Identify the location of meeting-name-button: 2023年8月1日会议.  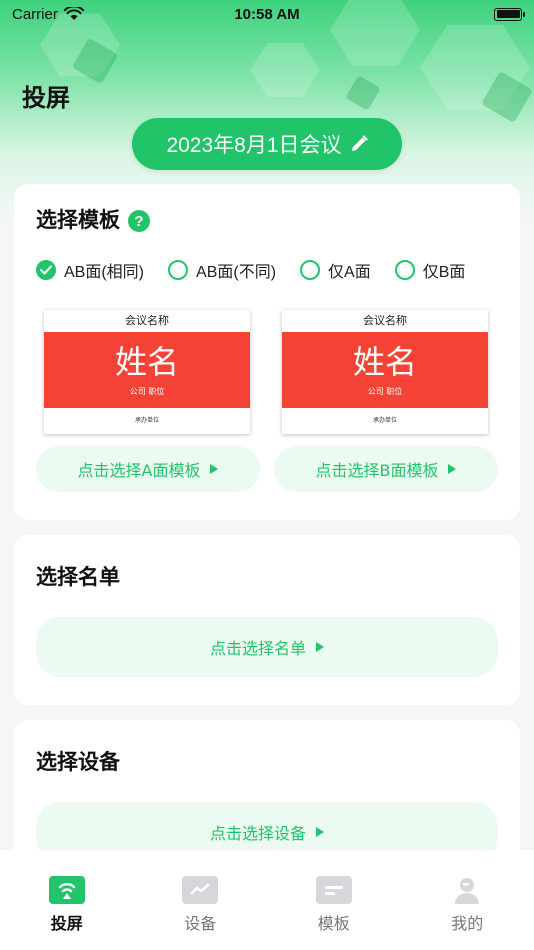
(267, 144).